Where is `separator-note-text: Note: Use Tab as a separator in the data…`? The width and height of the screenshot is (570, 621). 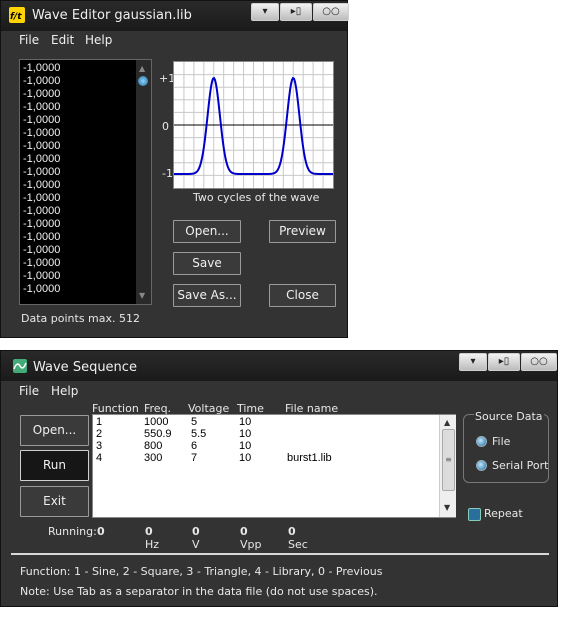
separator-note-text: Note: Use Tab as a separator in the data… is located at coordinates (199, 591).